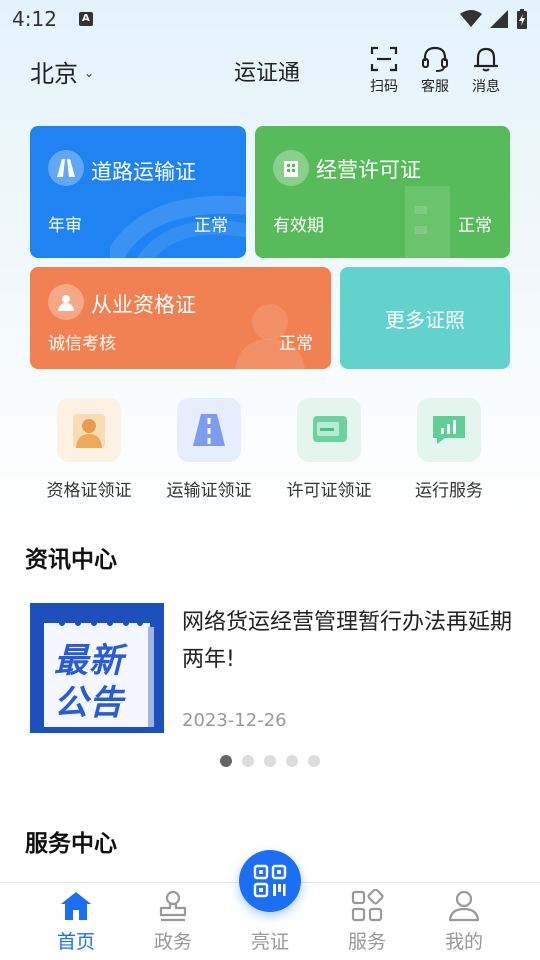 Image resolution: width=540 pixels, height=960 pixels. What do you see at coordinates (384, 87) in the screenshot?
I see `scan-label: 扫码` at bounding box center [384, 87].